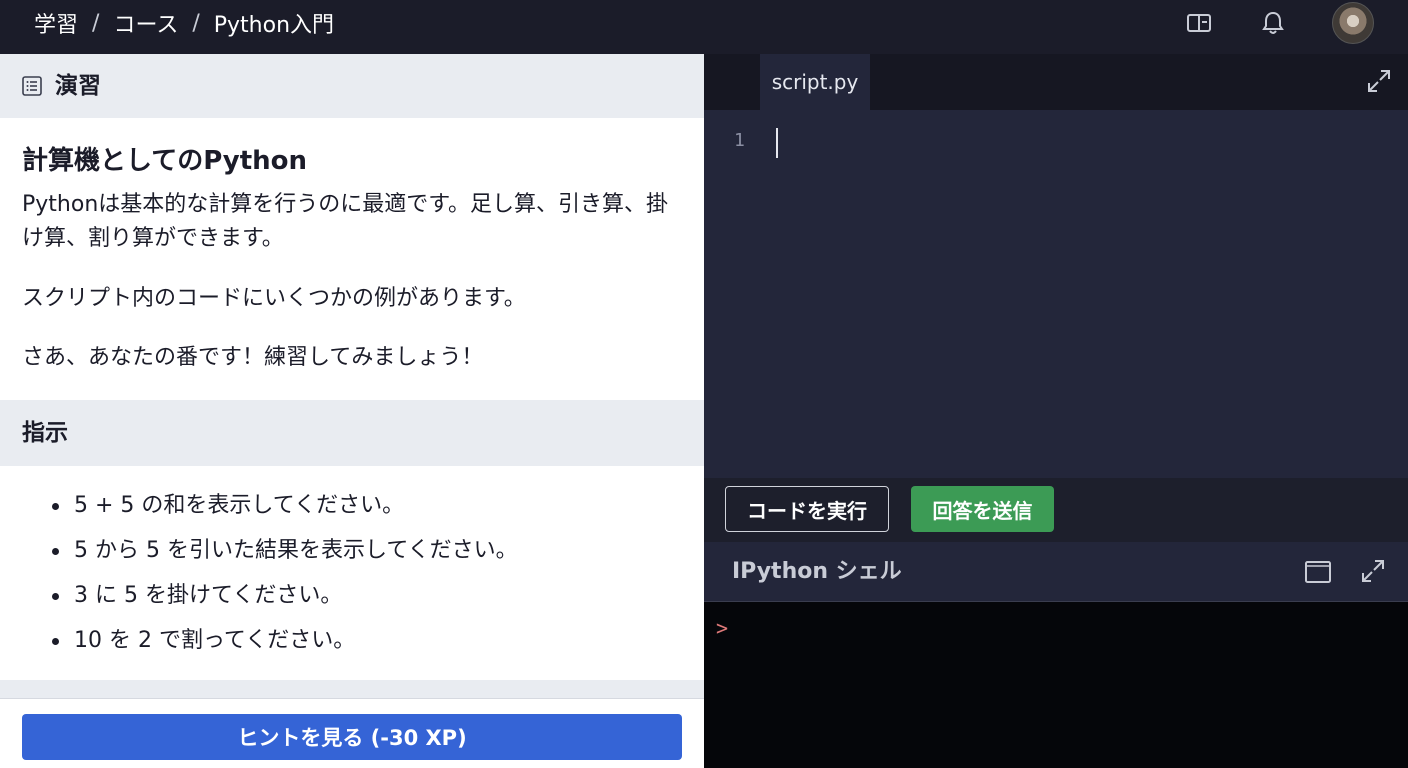  I want to click on user-avatar, so click(1353, 23).